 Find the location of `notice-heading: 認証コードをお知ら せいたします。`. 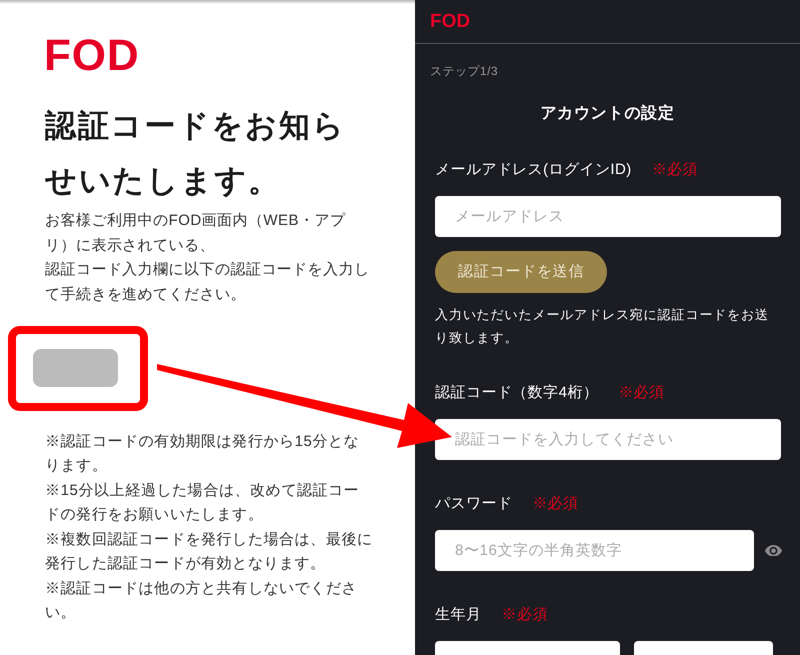

notice-heading: 認証コードをお知ら せいたします。 is located at coordinates (195, 153).